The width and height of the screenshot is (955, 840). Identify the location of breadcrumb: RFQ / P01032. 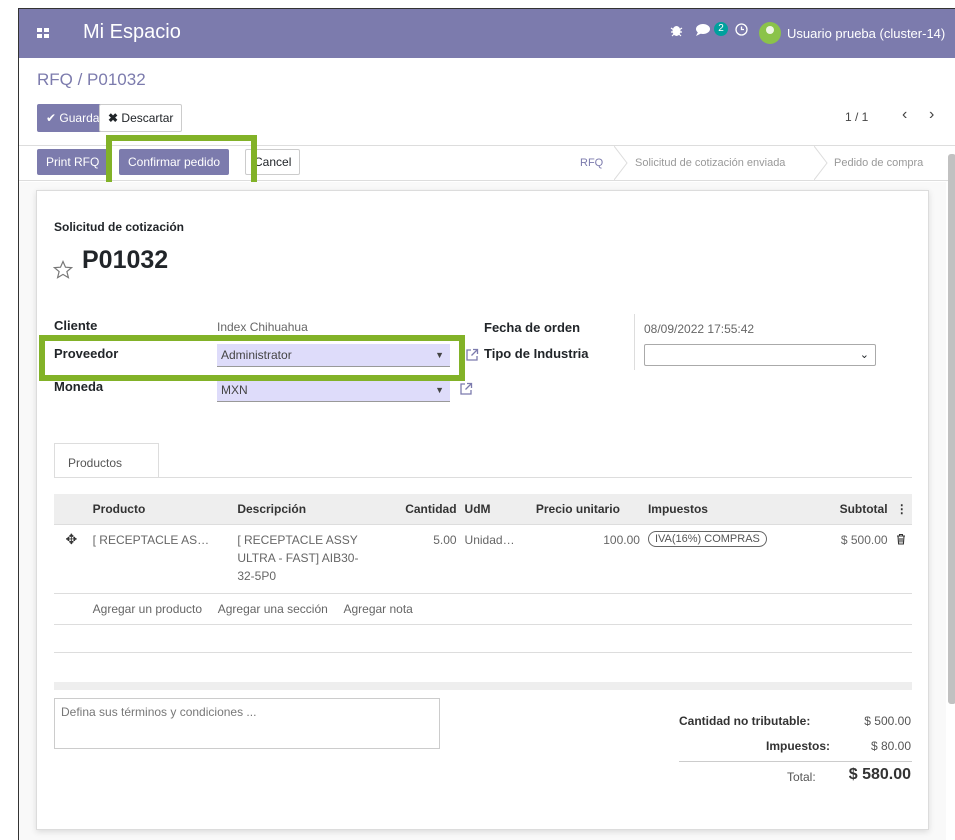
(91, 80).